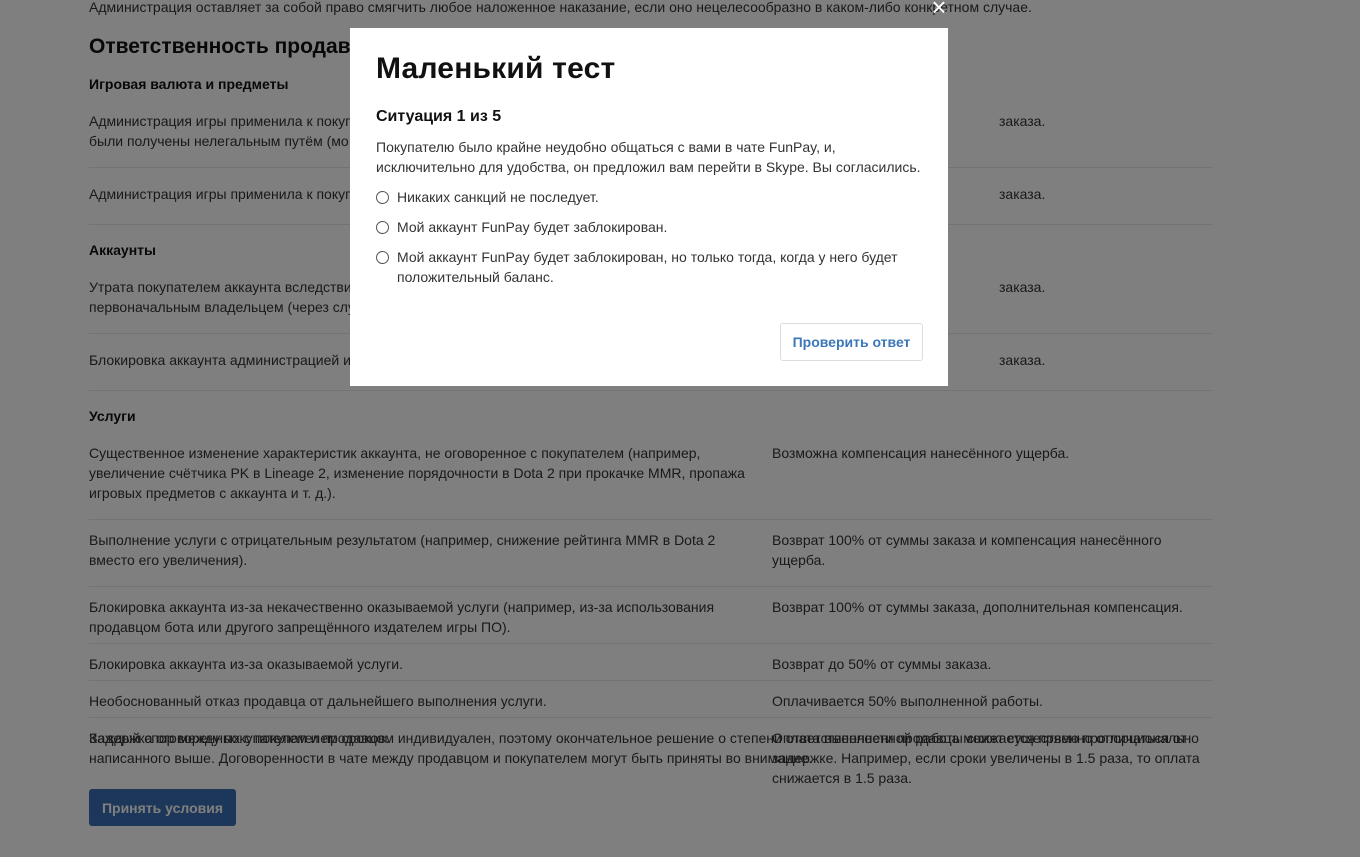  I want to click on answer-option-2: Мой аккаунт FunPay будет заблокирован., so click(651, 227).